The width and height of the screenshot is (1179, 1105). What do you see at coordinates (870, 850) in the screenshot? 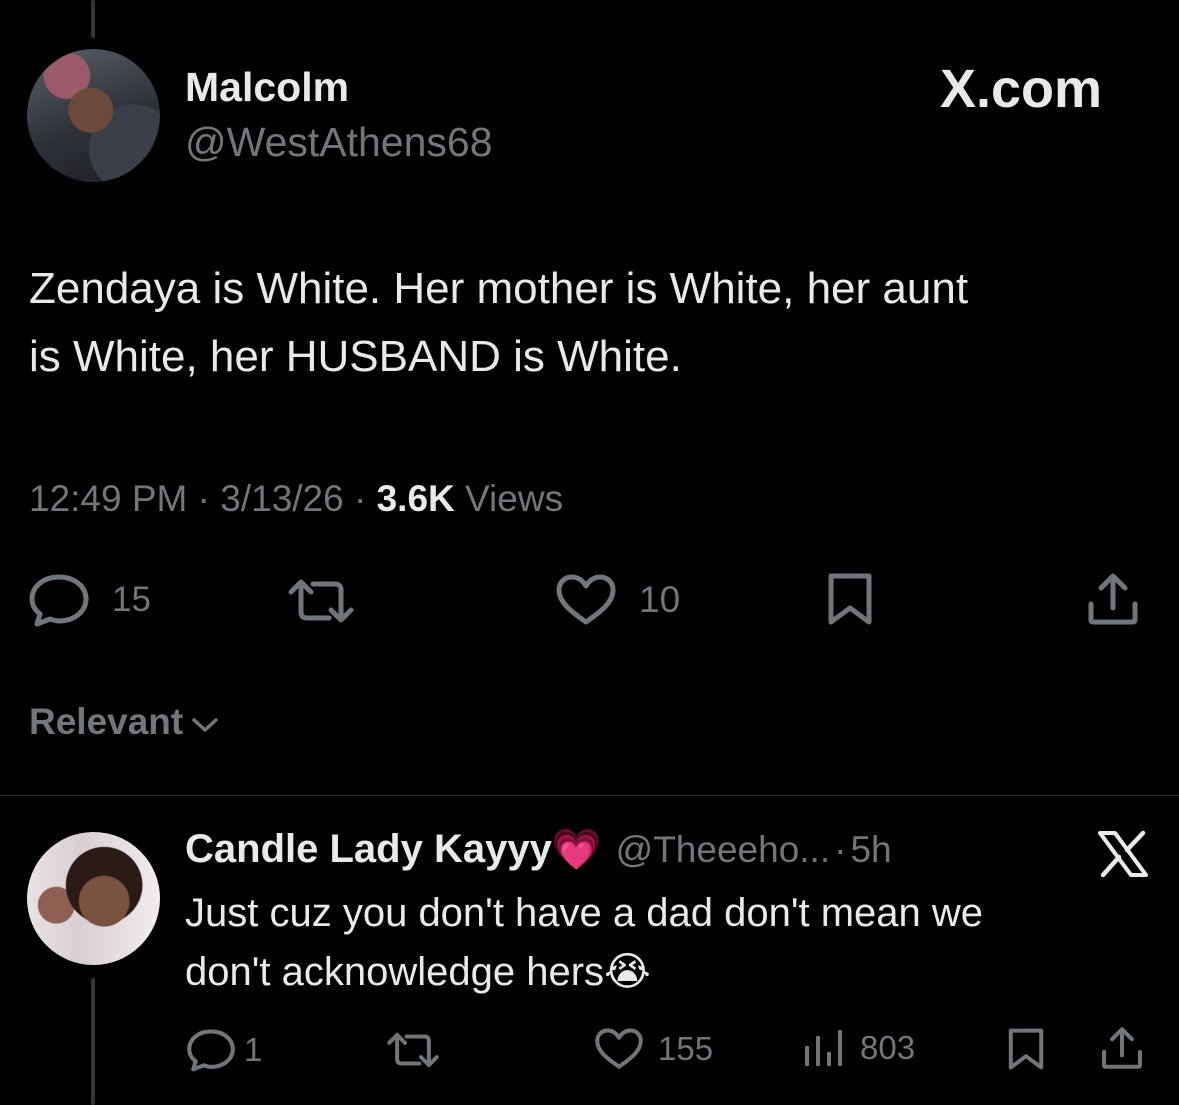
I see `reply-time: 5h` at bounding box center [870, 850].